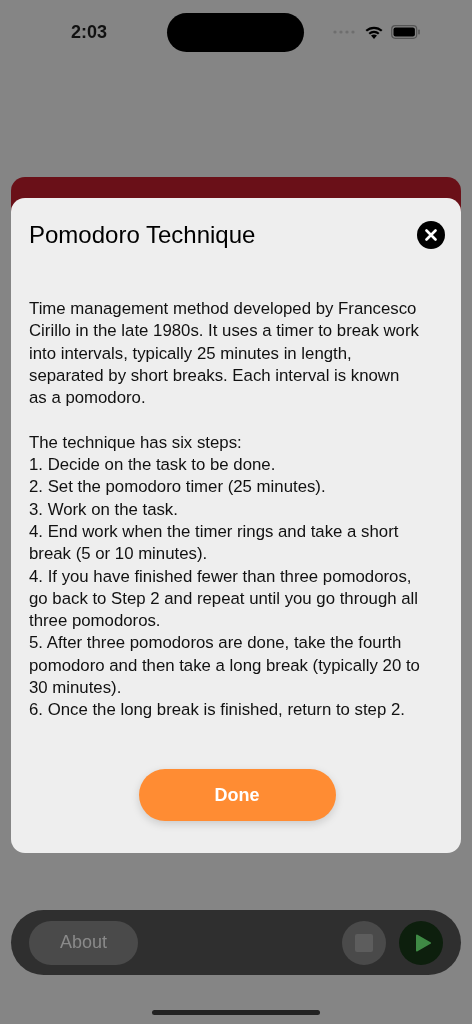 Image resolution: width=472 pixels, height=1024 pixels. Describe the element at coordinates (225, 666) in the screenshot. I see `step-text: 5. After three pomodoros are done, take the fourth pomodoro and then take a long break (typically 20 to 30 minutes).` at that location.